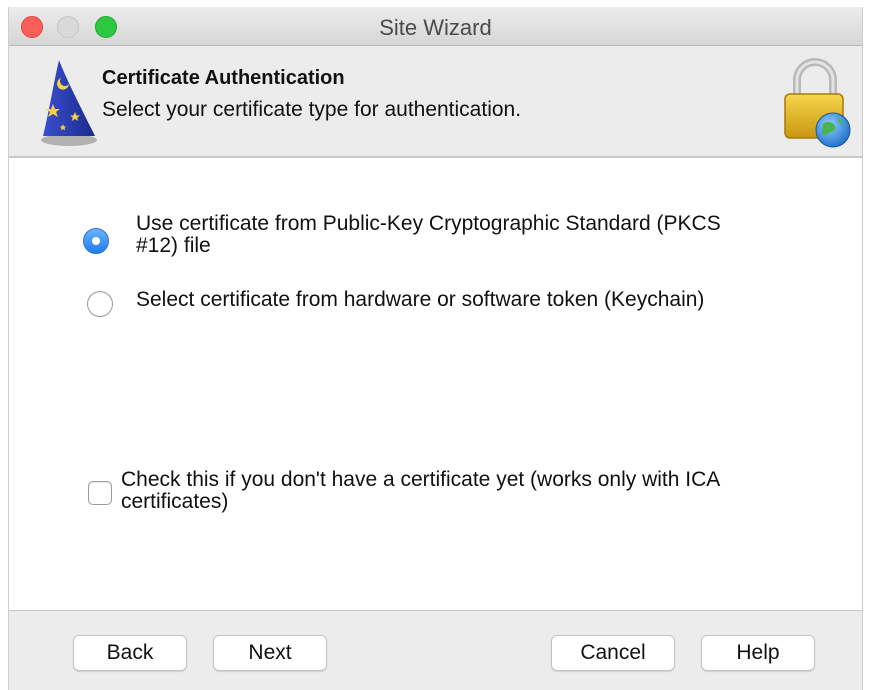 The image size is (870, 690). Describe the element at coordinates (613, 653) in the screenshot. I see `cancel-button: Cancel` at that location.